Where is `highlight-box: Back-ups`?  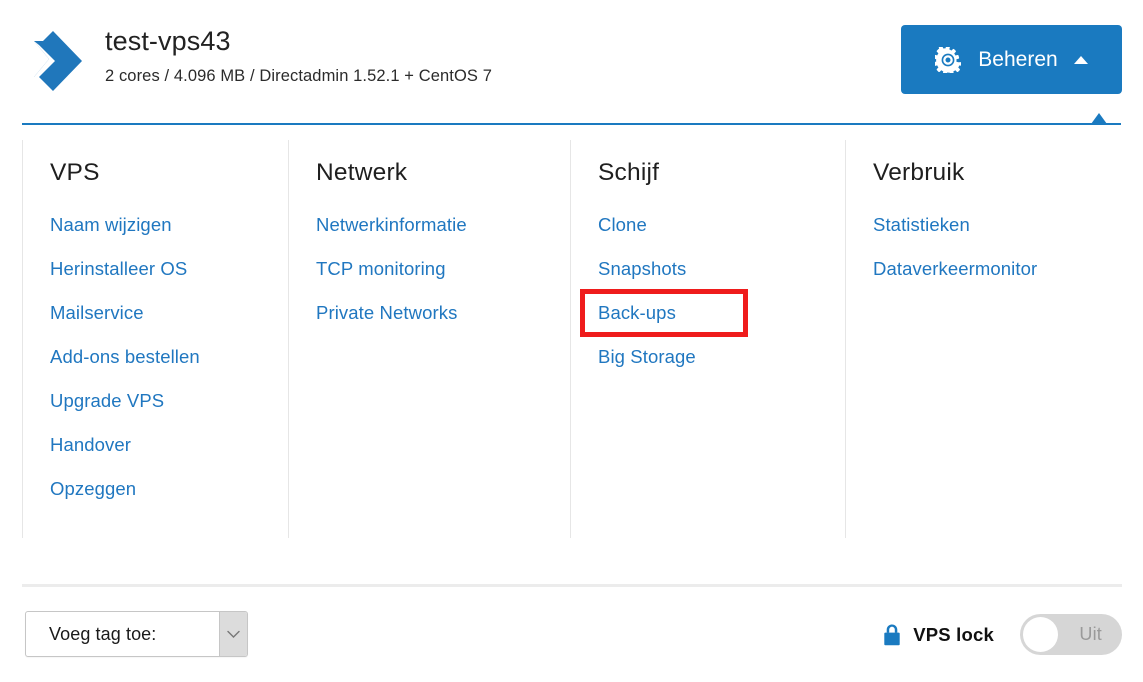
highlight-box: Back-ups is located at coordinates (664, 313).